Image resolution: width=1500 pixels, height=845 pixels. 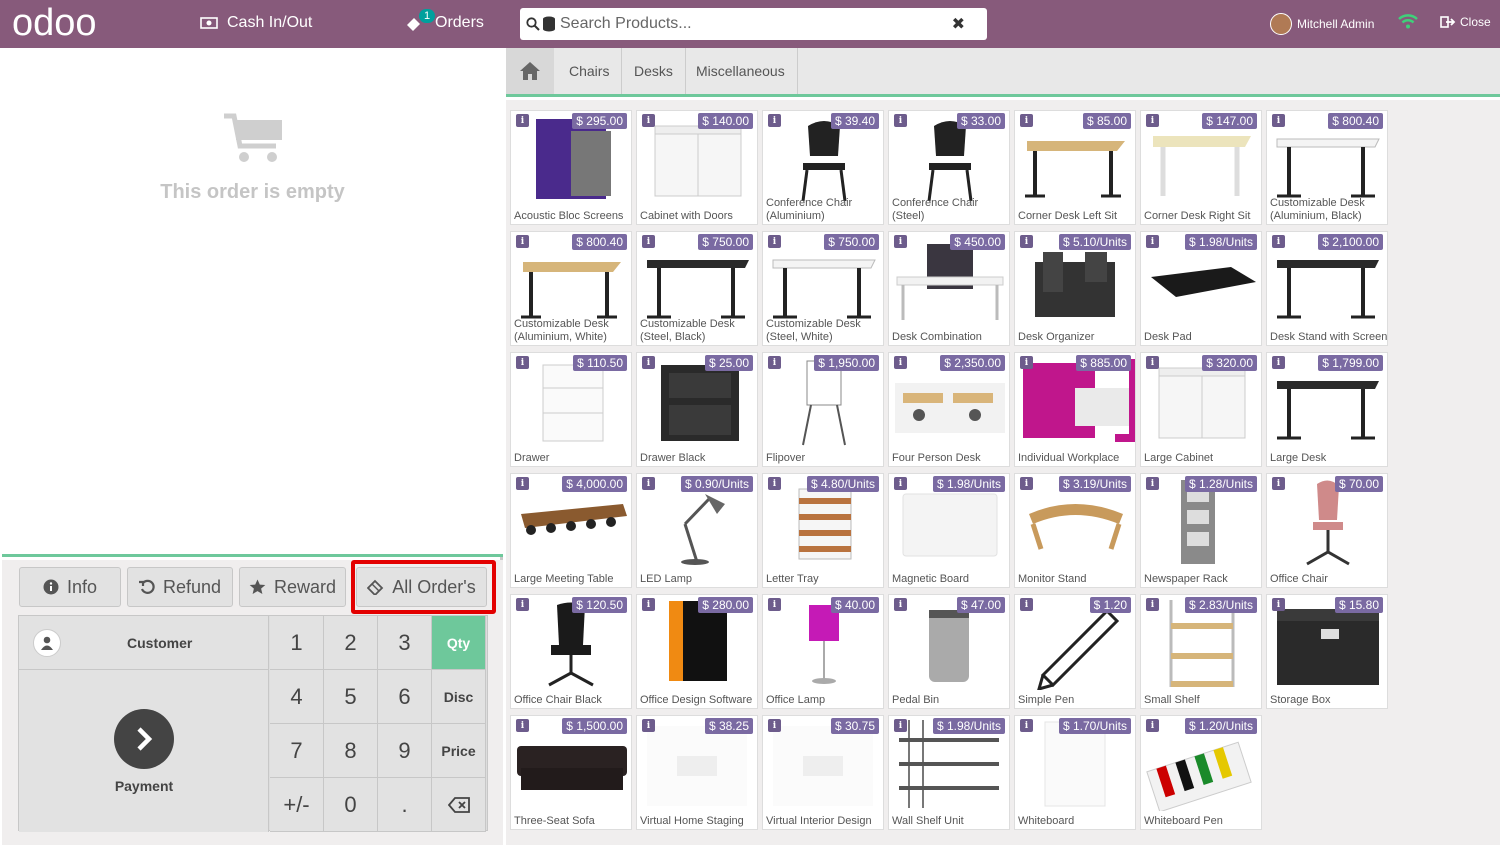 What do you see at coordinates (1201, 530) in the screenshot?
I see `product-card: i $ 1.28/Units Newspaper Rack` at bounding box center [1201, 530].